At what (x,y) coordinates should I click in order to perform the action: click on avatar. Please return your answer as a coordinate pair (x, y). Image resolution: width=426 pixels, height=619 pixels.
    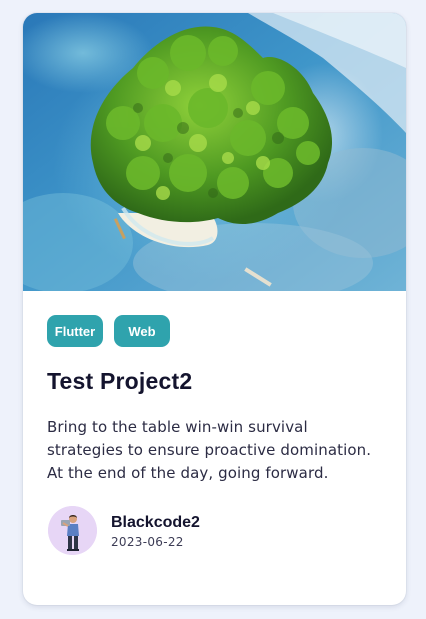
    Looking at the image, I should click on (72, 530).